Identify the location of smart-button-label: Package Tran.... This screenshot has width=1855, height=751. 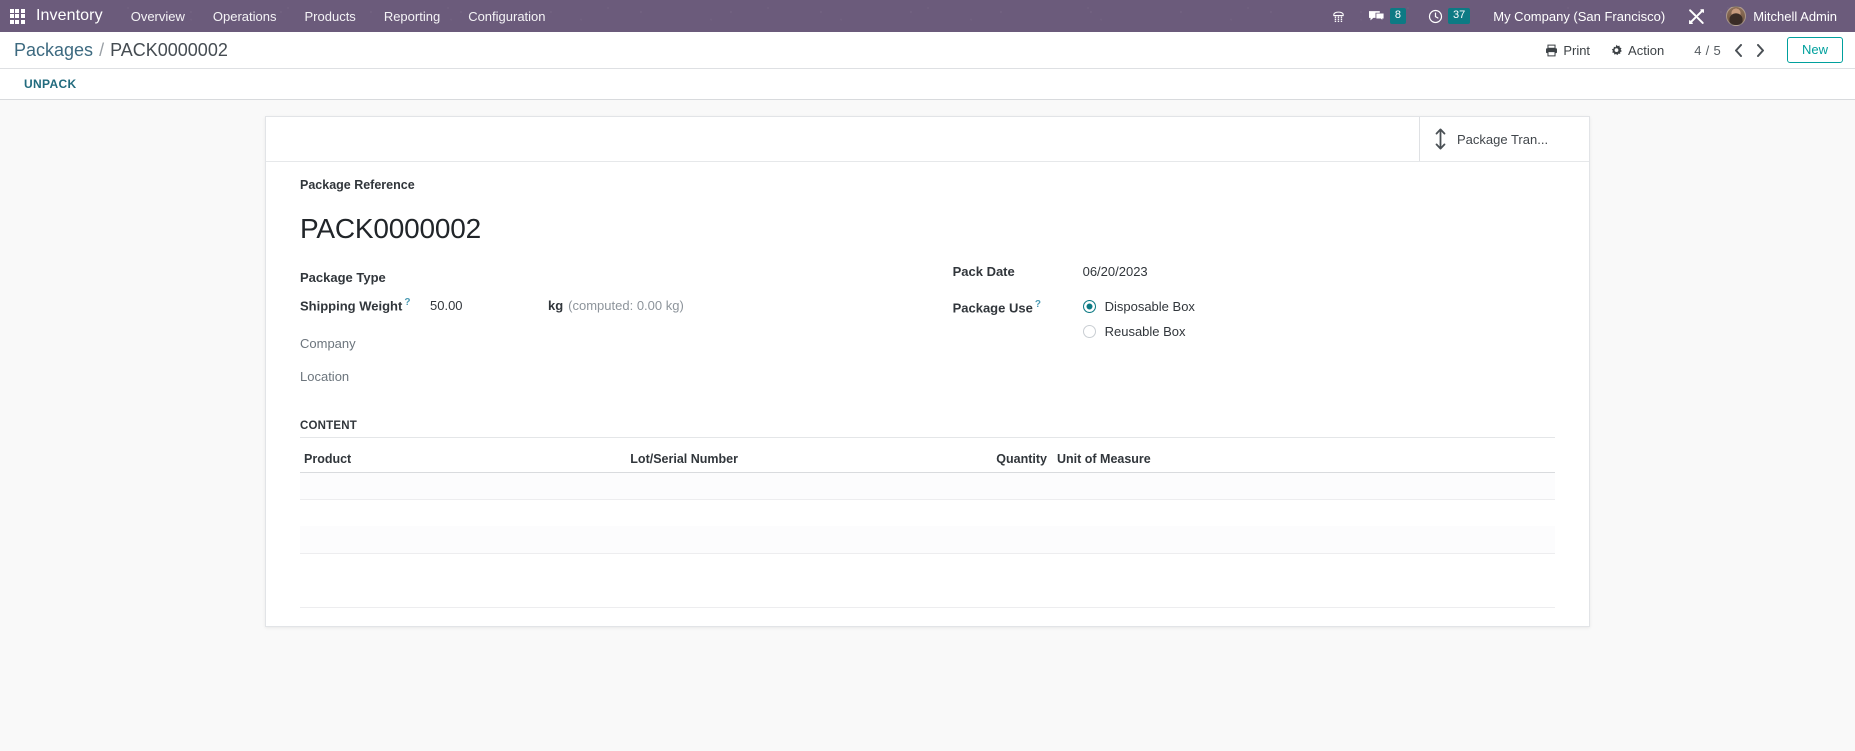
(1503, 139).